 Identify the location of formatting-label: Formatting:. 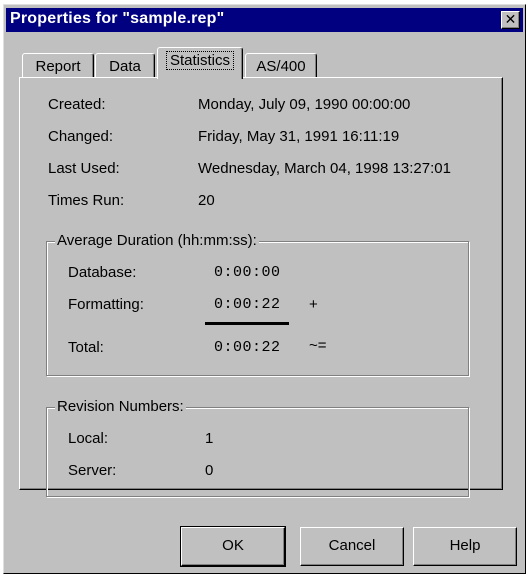
(106, 304).